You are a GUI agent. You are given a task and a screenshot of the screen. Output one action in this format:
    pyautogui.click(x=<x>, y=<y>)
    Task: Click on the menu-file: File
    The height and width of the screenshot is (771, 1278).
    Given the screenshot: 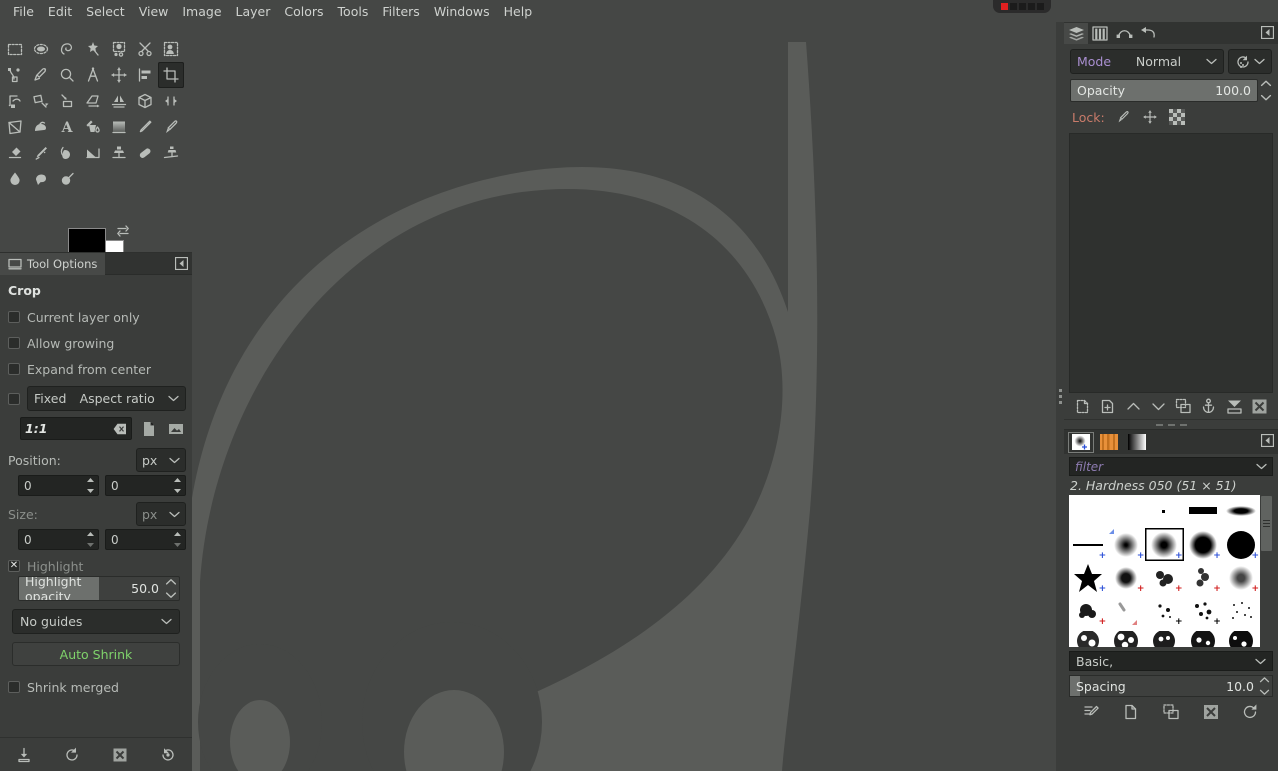 What is the action you would take?
    pyautogui.click(x=23, y=11)
    